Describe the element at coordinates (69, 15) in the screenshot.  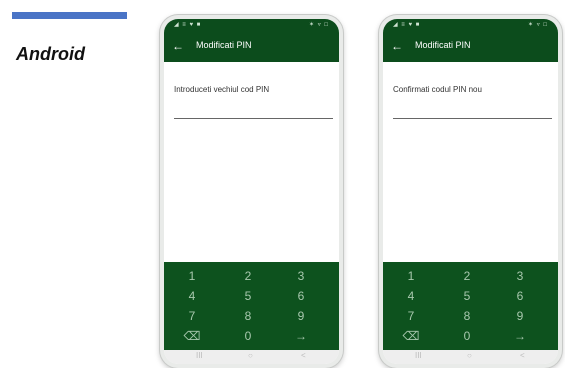
I see `accent-bar` at that location.